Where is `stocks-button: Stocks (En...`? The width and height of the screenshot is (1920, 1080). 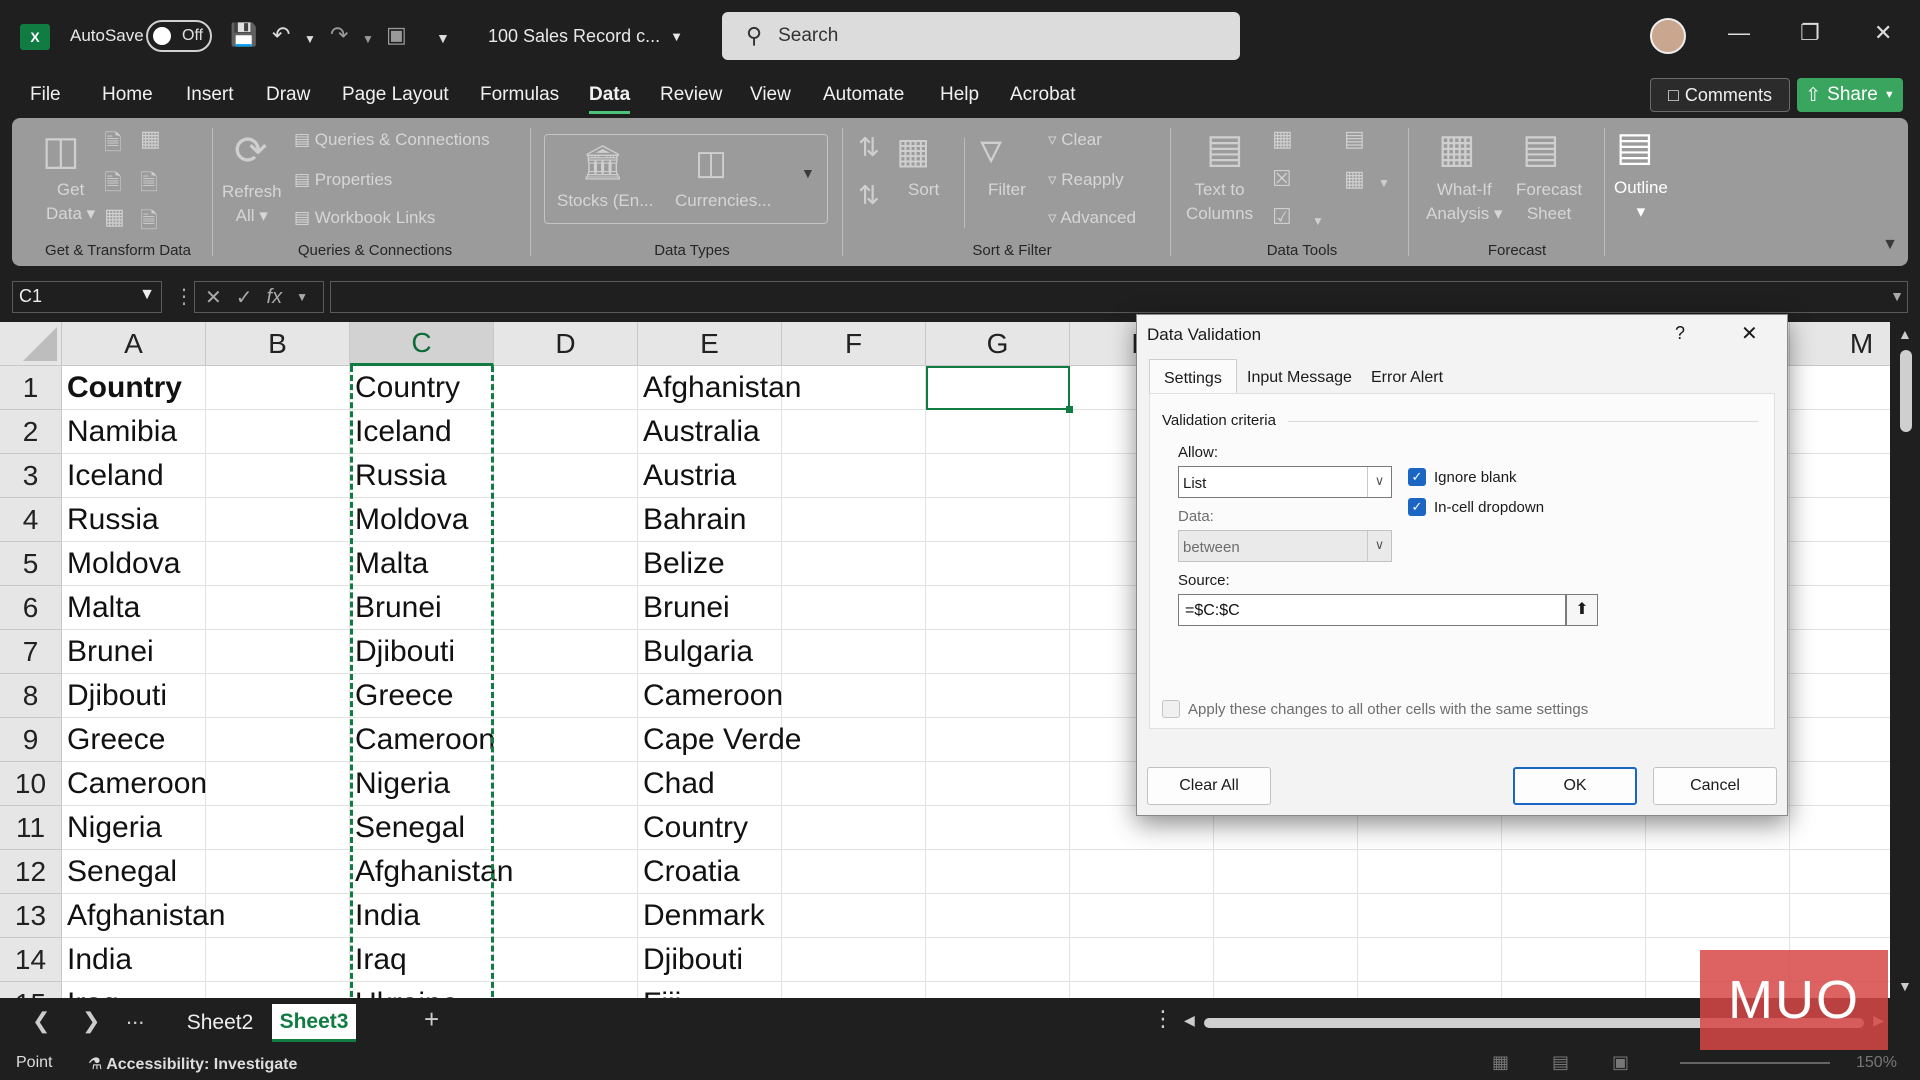 stocks-button: Stocks (En... is located at coordinates (605, 201).